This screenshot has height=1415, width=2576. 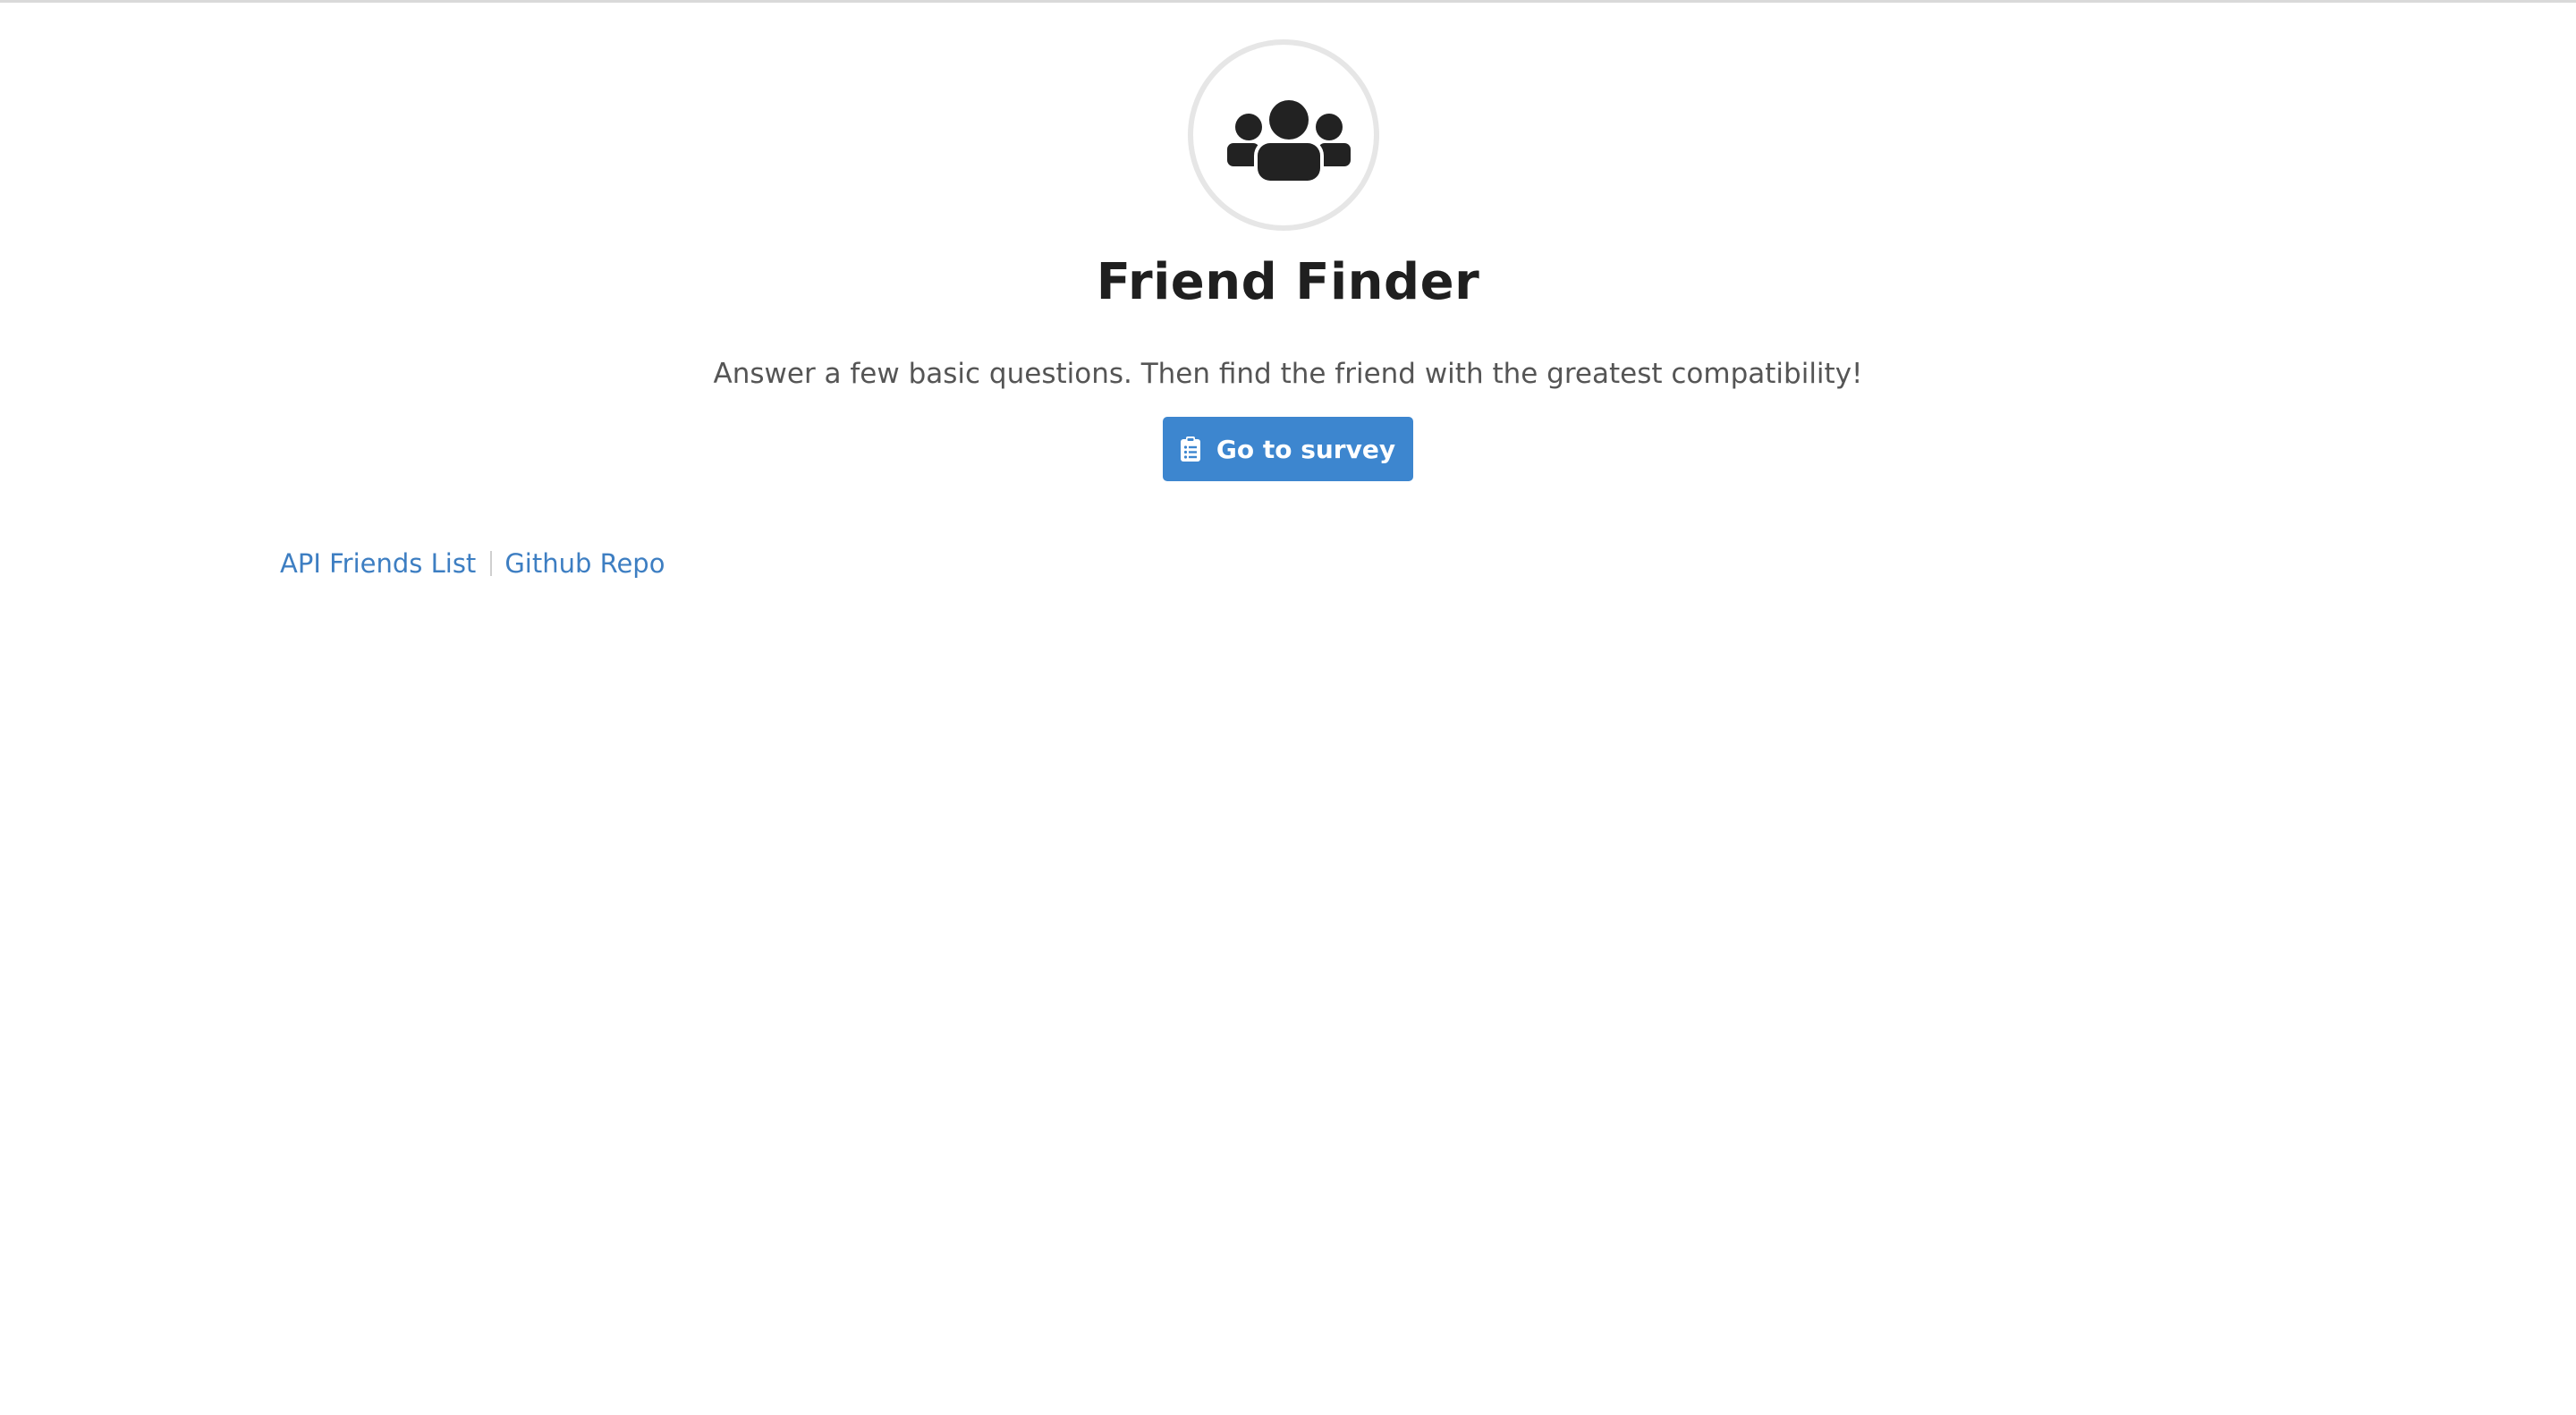 I want to click on api-friends-list-link: API Friends List, so click(x=378, y=564).